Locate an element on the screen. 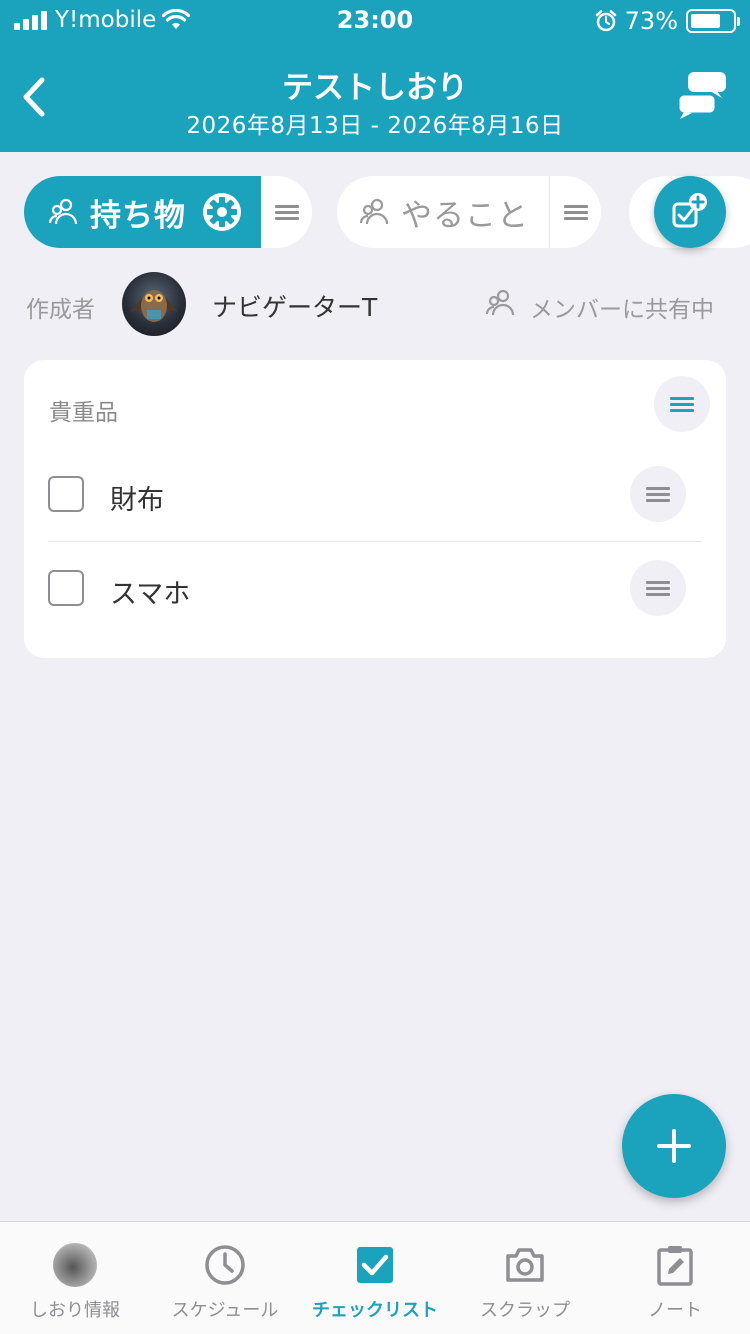 Image resolution: width=750 pixels, height=1334 pixels. camera-icon is located at coordinates (525, 1265).